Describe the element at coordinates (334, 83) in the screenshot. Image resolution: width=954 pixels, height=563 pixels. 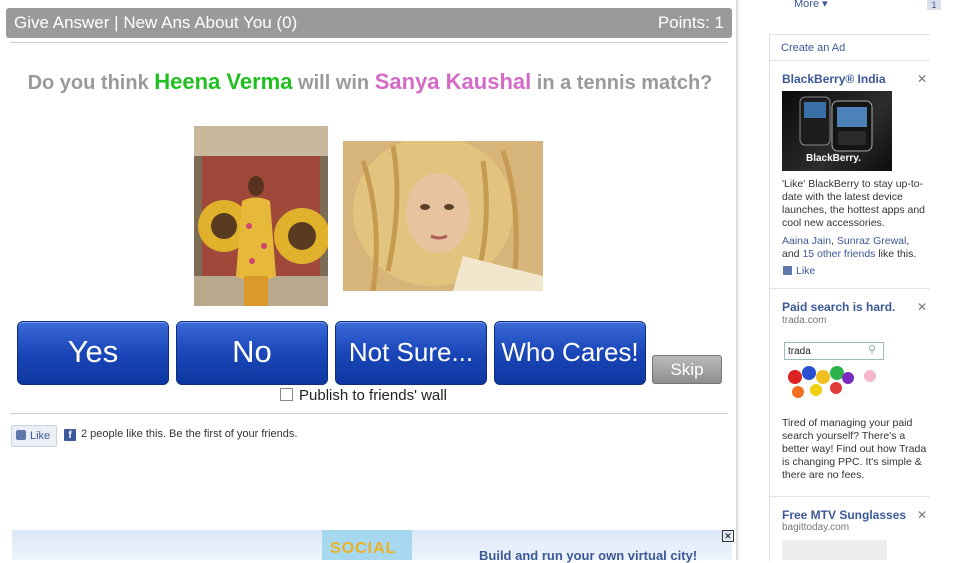
I see `question-middle: will win` at that location.